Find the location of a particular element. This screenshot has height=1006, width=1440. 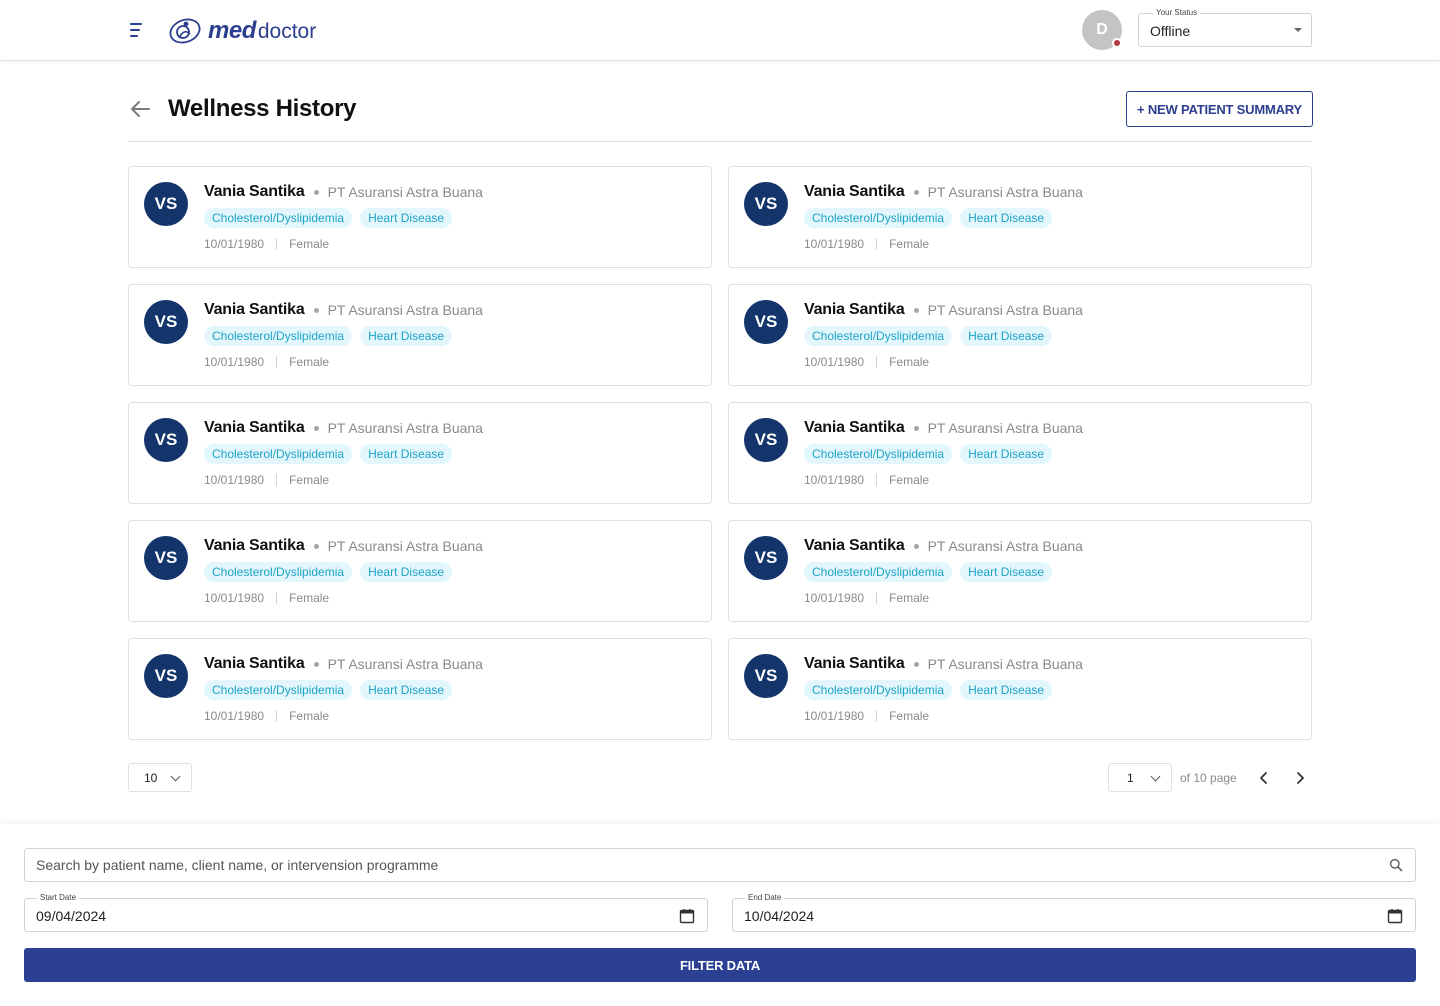

logo: med doctor is located at coordinates (242, 31).